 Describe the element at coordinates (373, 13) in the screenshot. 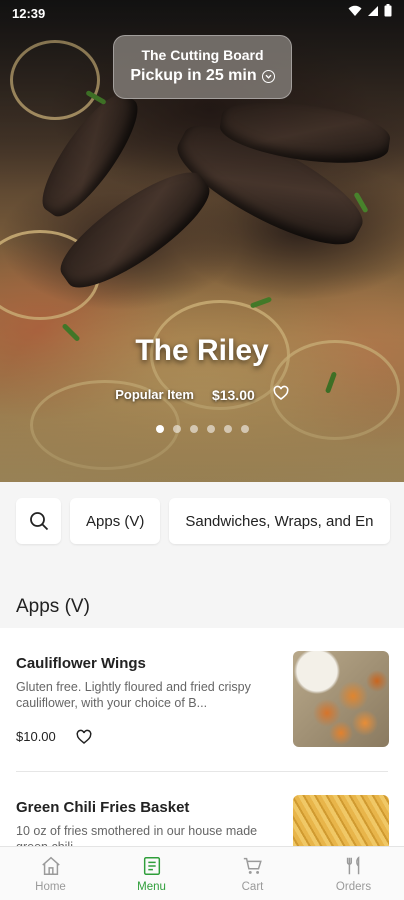

I see `signal-icon` at that location.